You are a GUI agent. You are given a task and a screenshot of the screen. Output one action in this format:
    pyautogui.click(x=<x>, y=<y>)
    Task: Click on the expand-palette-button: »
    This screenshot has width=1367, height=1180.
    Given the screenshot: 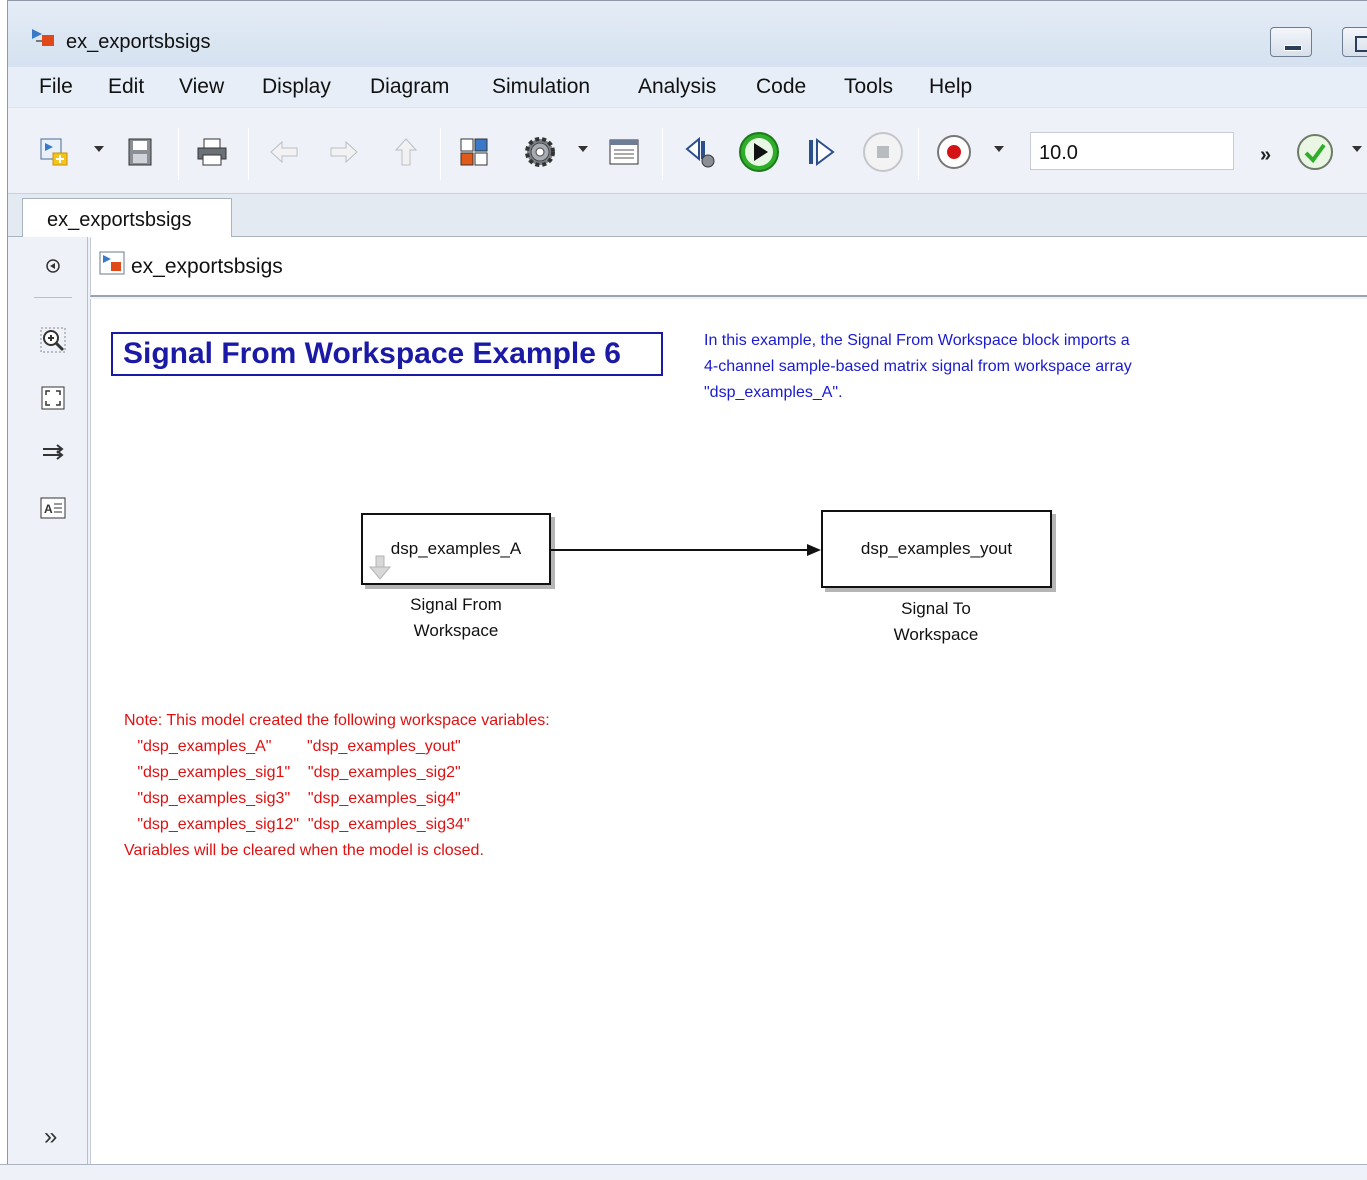 What is the action you would take?
    pyautogui.click(x=50, y=1137)
    